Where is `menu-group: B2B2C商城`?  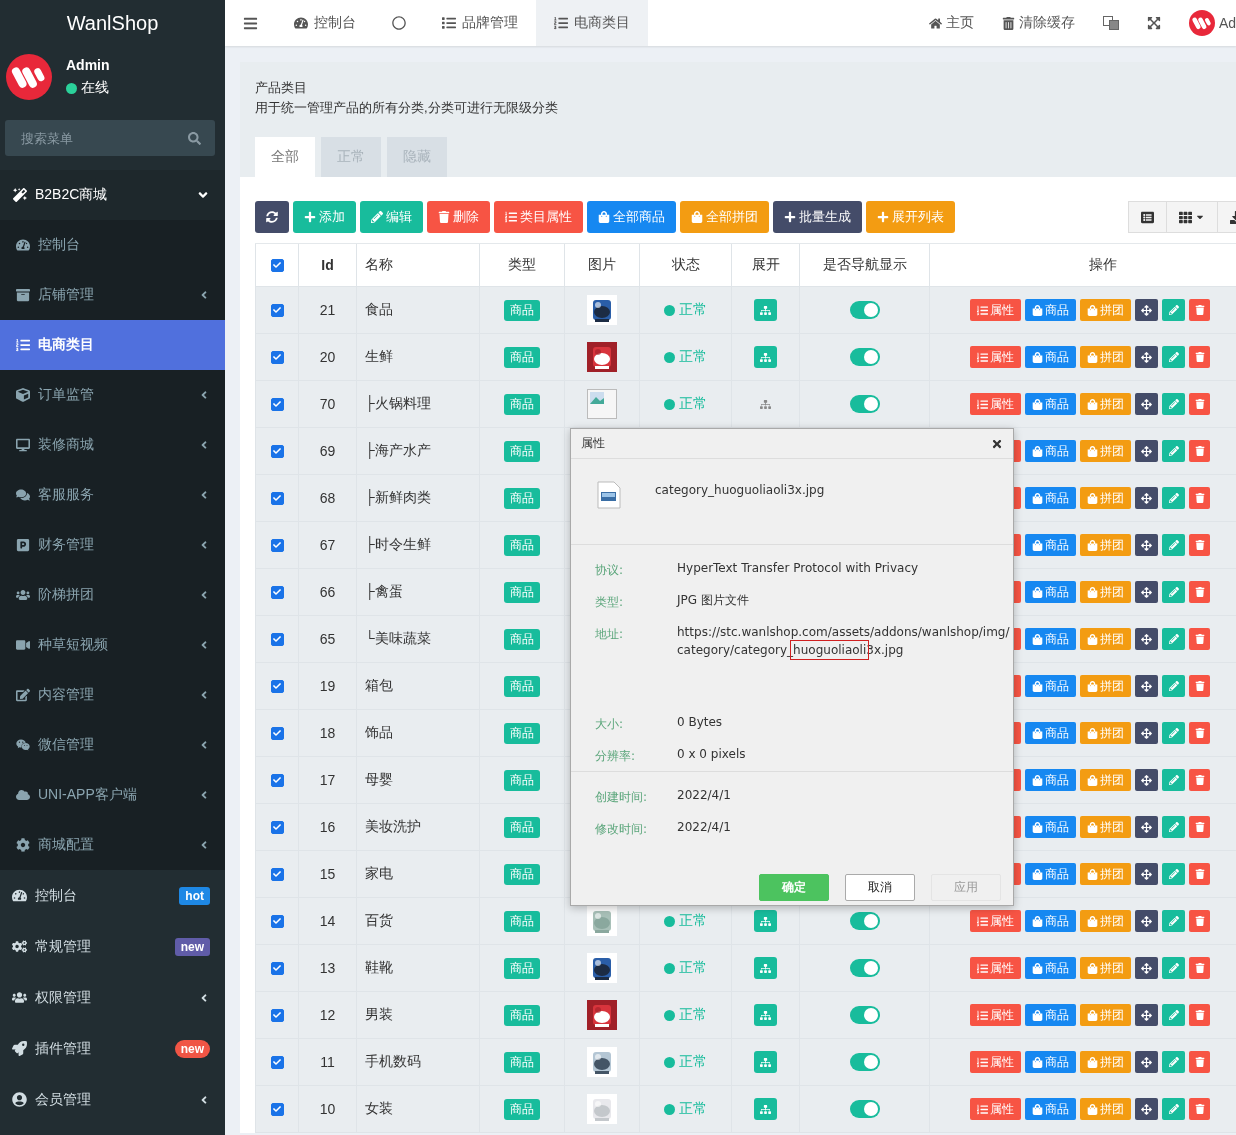 menu-group: B2B2C商城 is located at coordinates (112, 195).